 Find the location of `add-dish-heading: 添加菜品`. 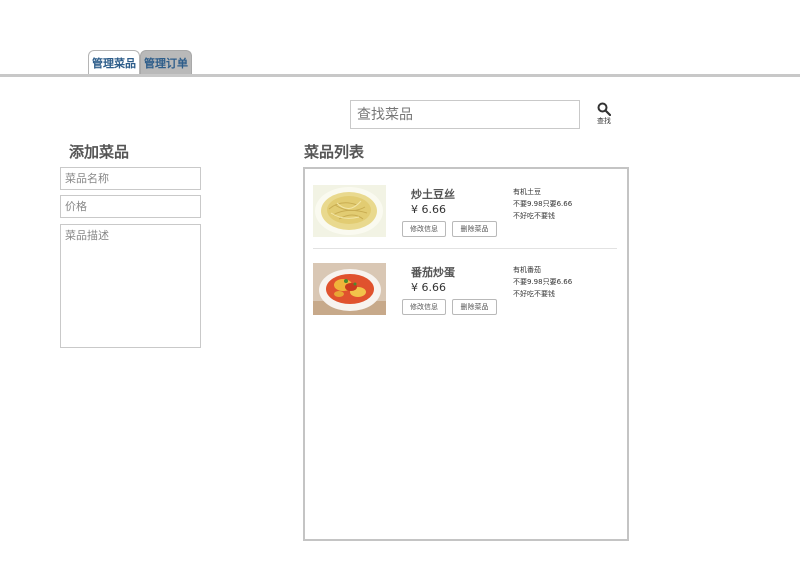

add-dish-heading: 添加菜品 is located at coordinates (99, 152).